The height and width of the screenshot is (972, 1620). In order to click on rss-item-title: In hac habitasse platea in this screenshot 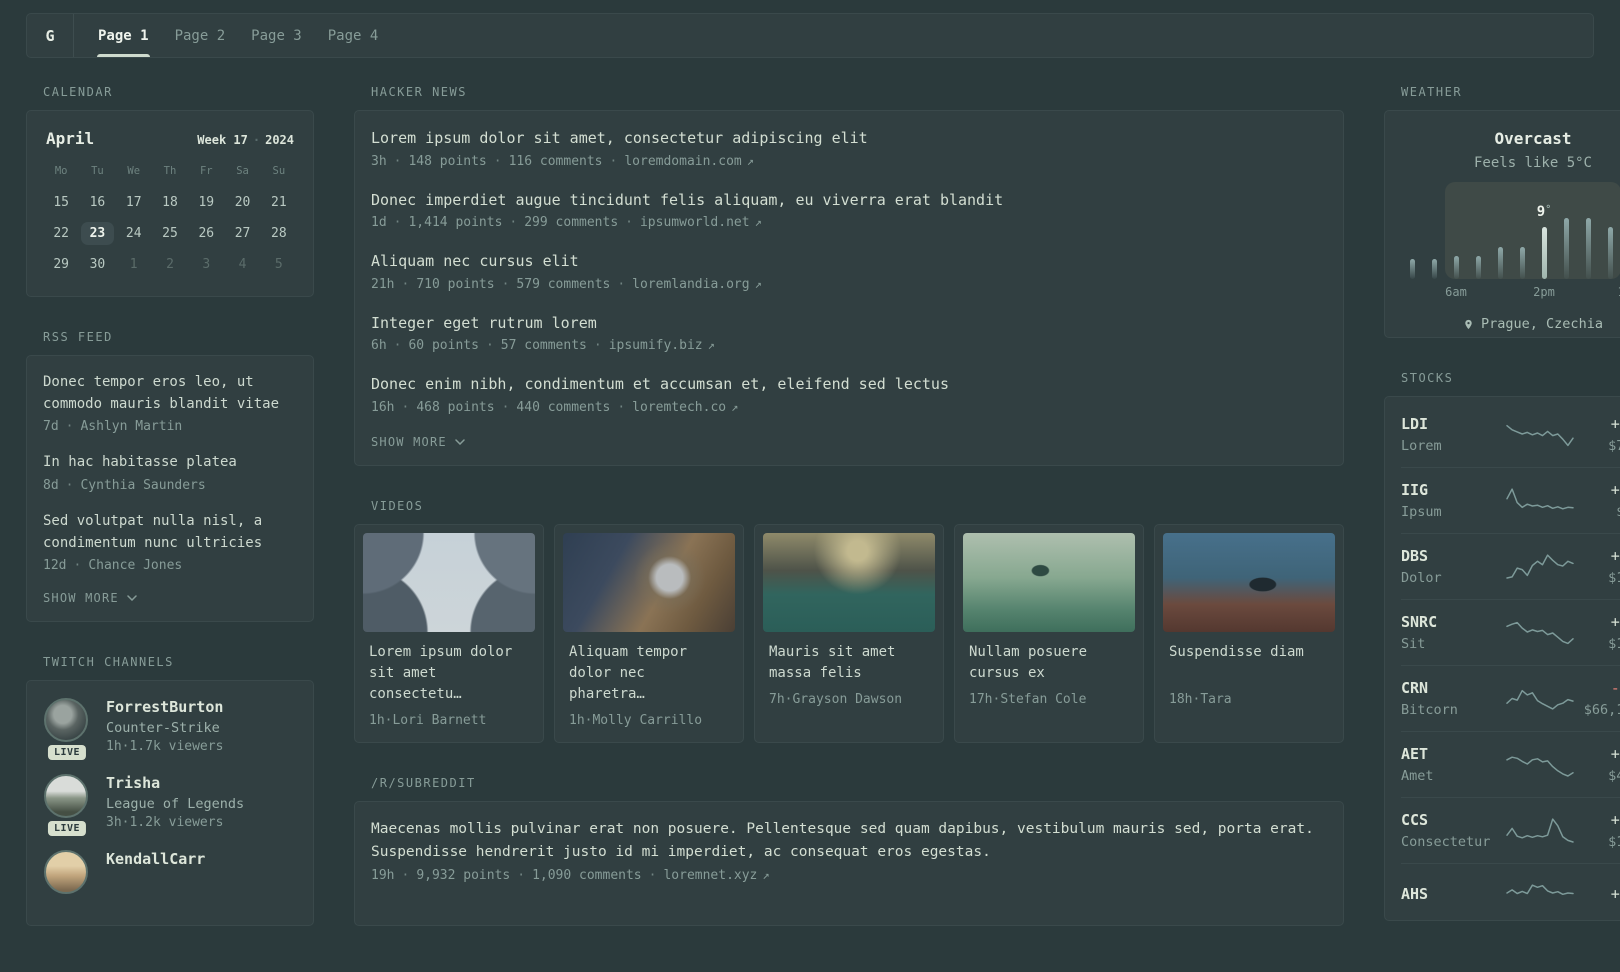, I will do `click(170, 463)`.